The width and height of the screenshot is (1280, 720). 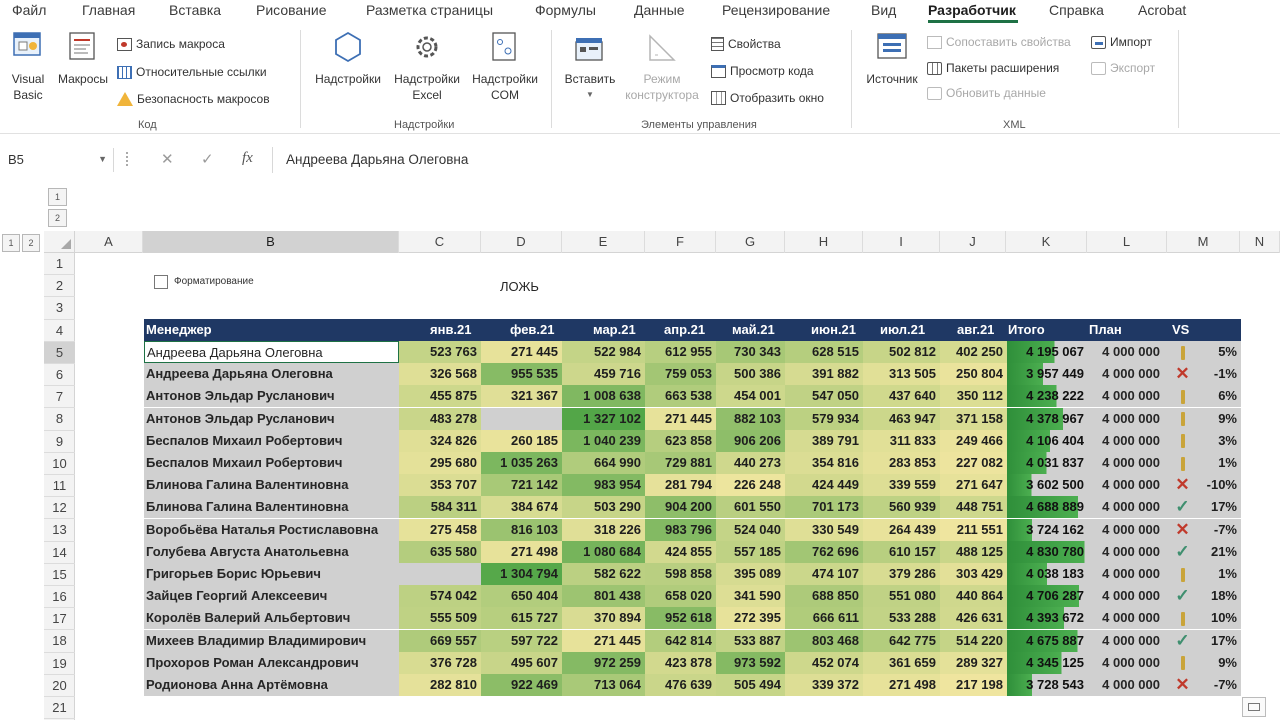 I want to click on month-value-cell: 311 833, so click(x=901, y=440).